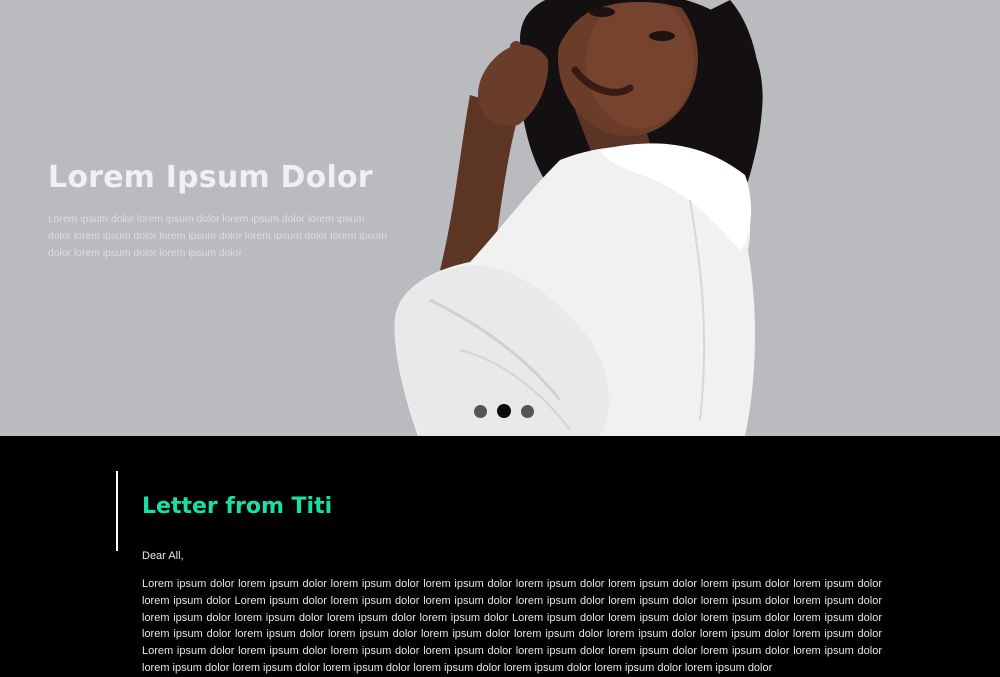 The image size is (1000, 677). What do you see at coordinates (237, 506) in the screenshot?
I see `letter-title: Letter from Titi` at bounding box center [237, 506].